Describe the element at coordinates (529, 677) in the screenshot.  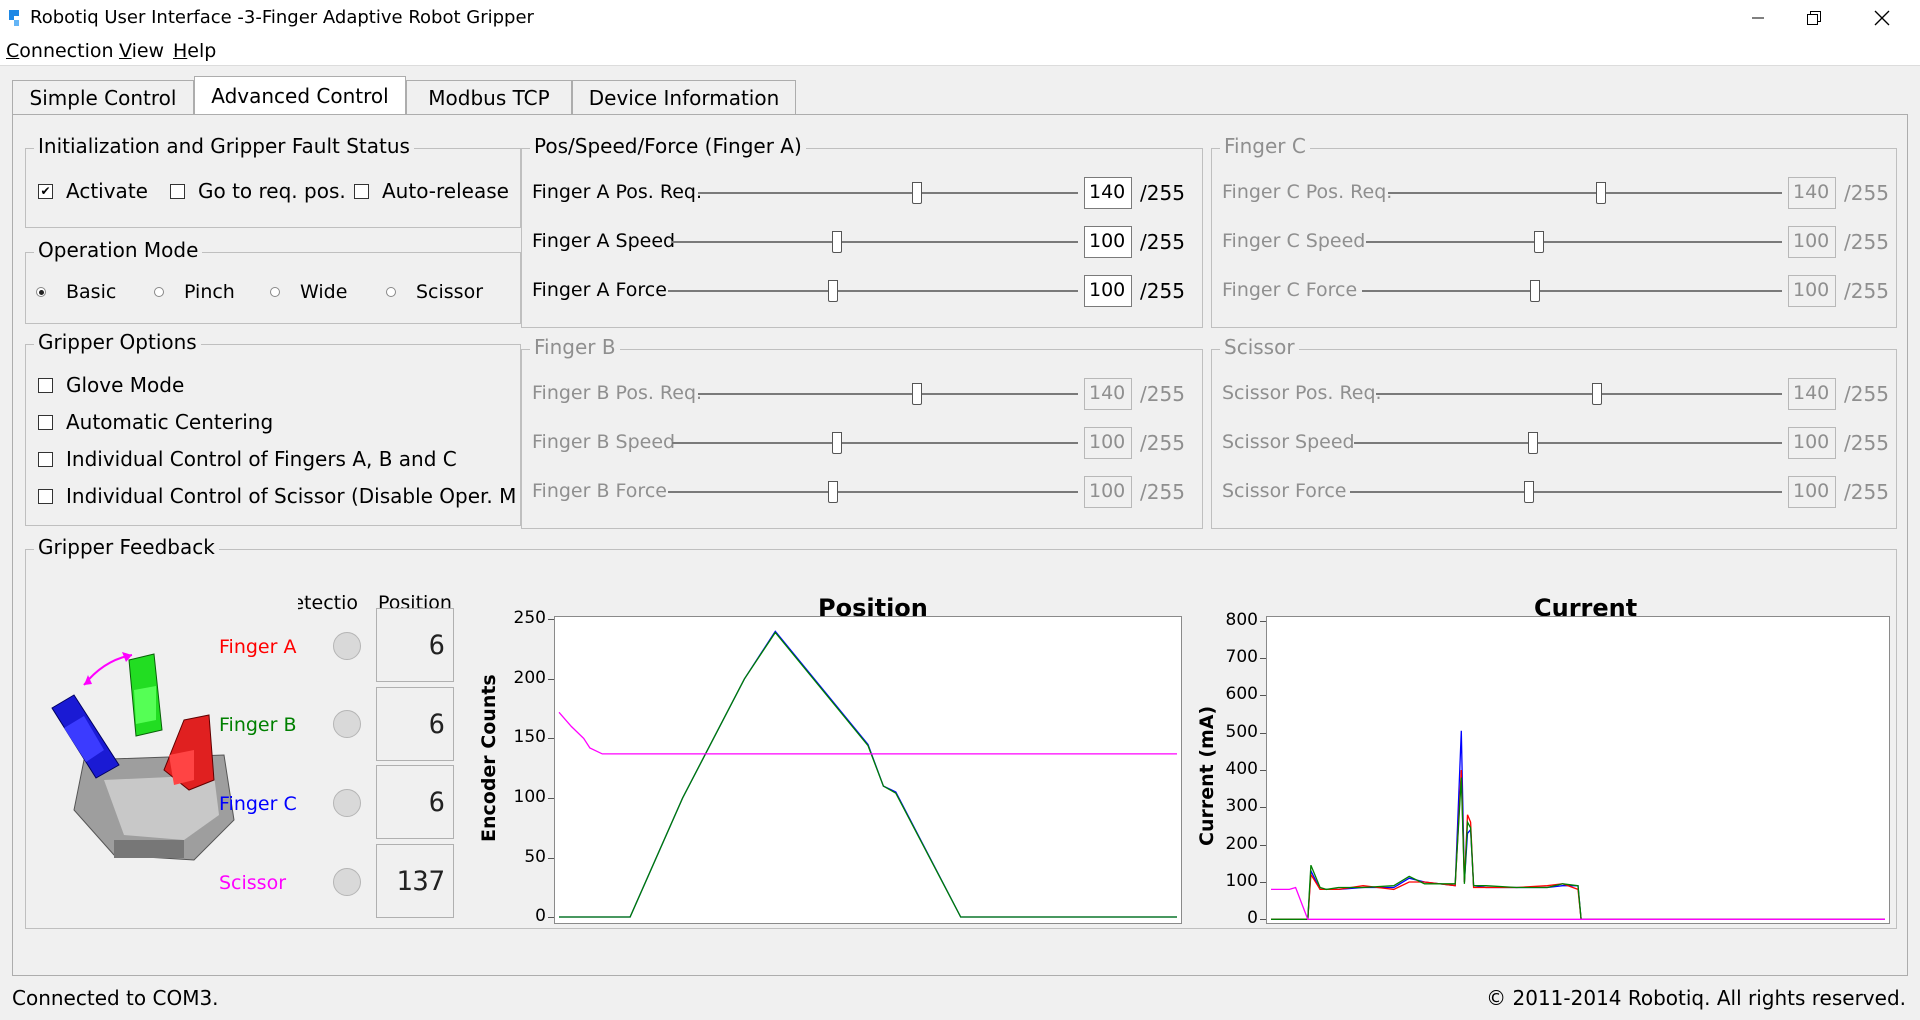
I see `position-chart-ytick-label: 200` at that location.